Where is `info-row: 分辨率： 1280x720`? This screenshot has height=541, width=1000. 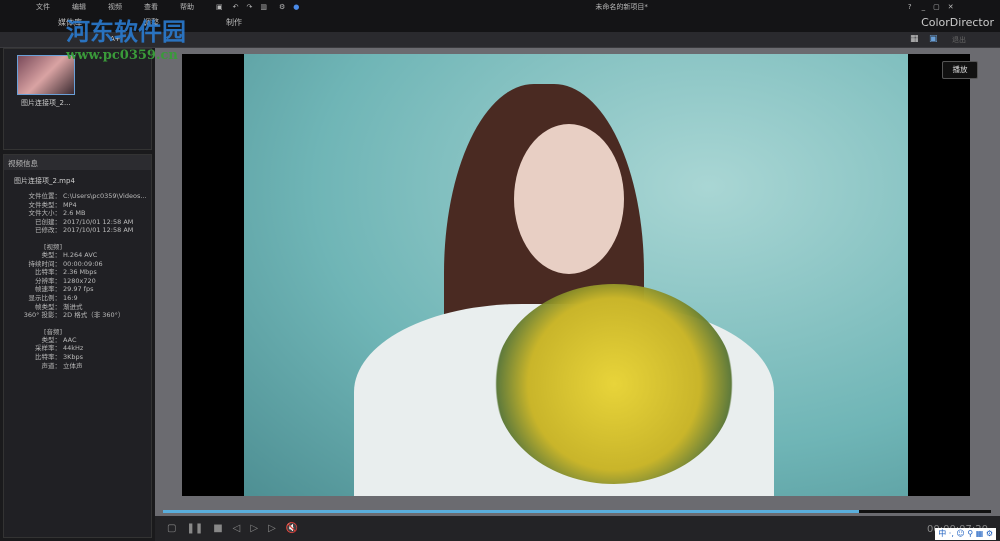
info-row: 分辨率： 1280x720 is located at coordinates (77, 281).